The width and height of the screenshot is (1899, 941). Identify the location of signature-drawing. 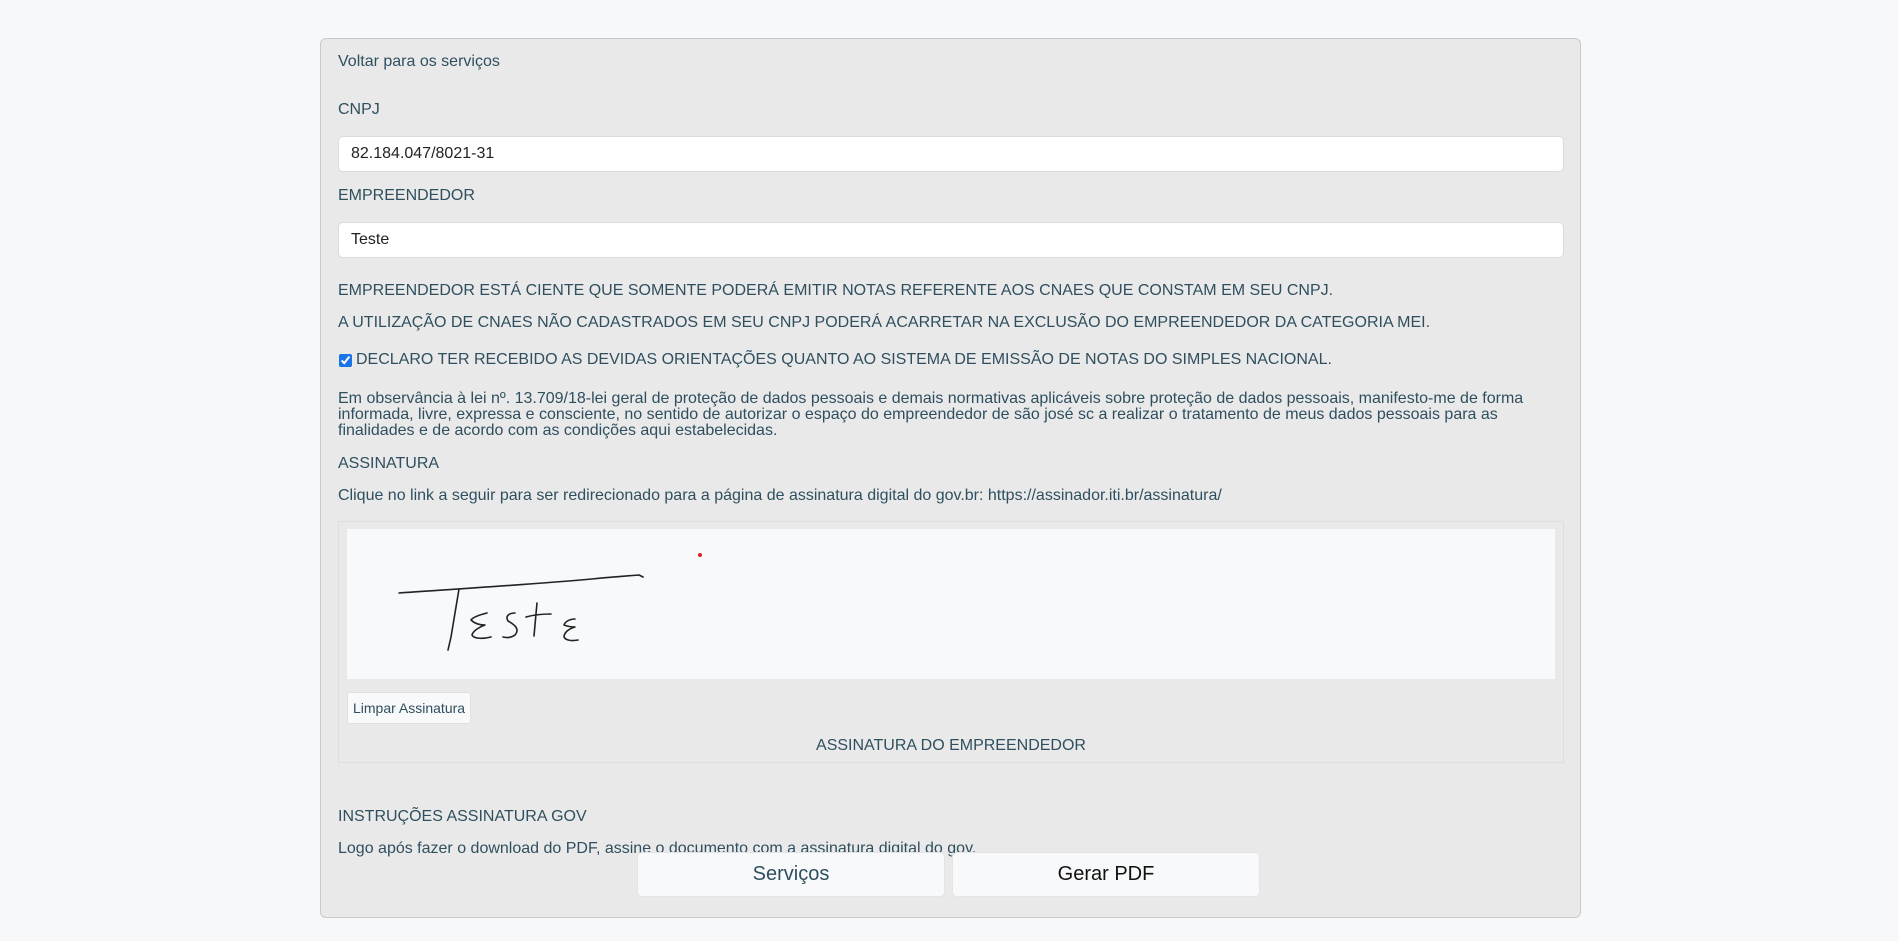
(550, 602).